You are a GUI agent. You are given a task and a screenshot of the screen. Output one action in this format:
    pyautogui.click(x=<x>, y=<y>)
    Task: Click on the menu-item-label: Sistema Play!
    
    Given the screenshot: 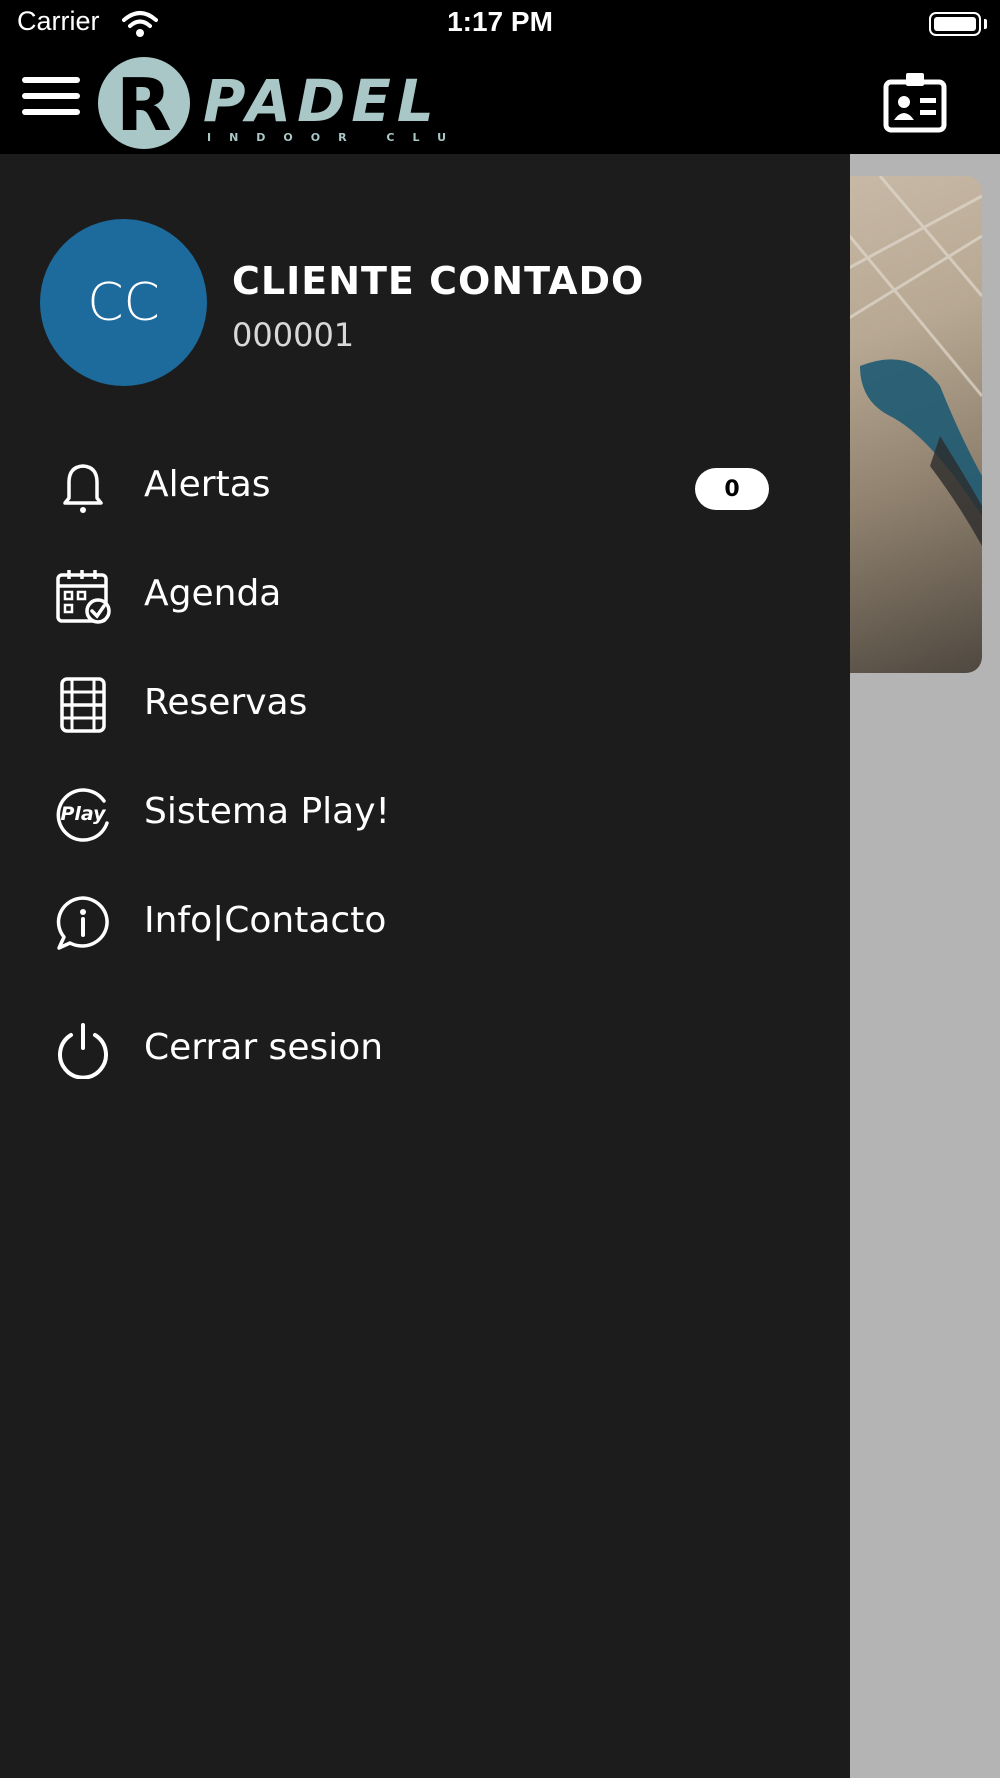 What is the action you would take?
    pyautogui.click(x=267, y=811)
    